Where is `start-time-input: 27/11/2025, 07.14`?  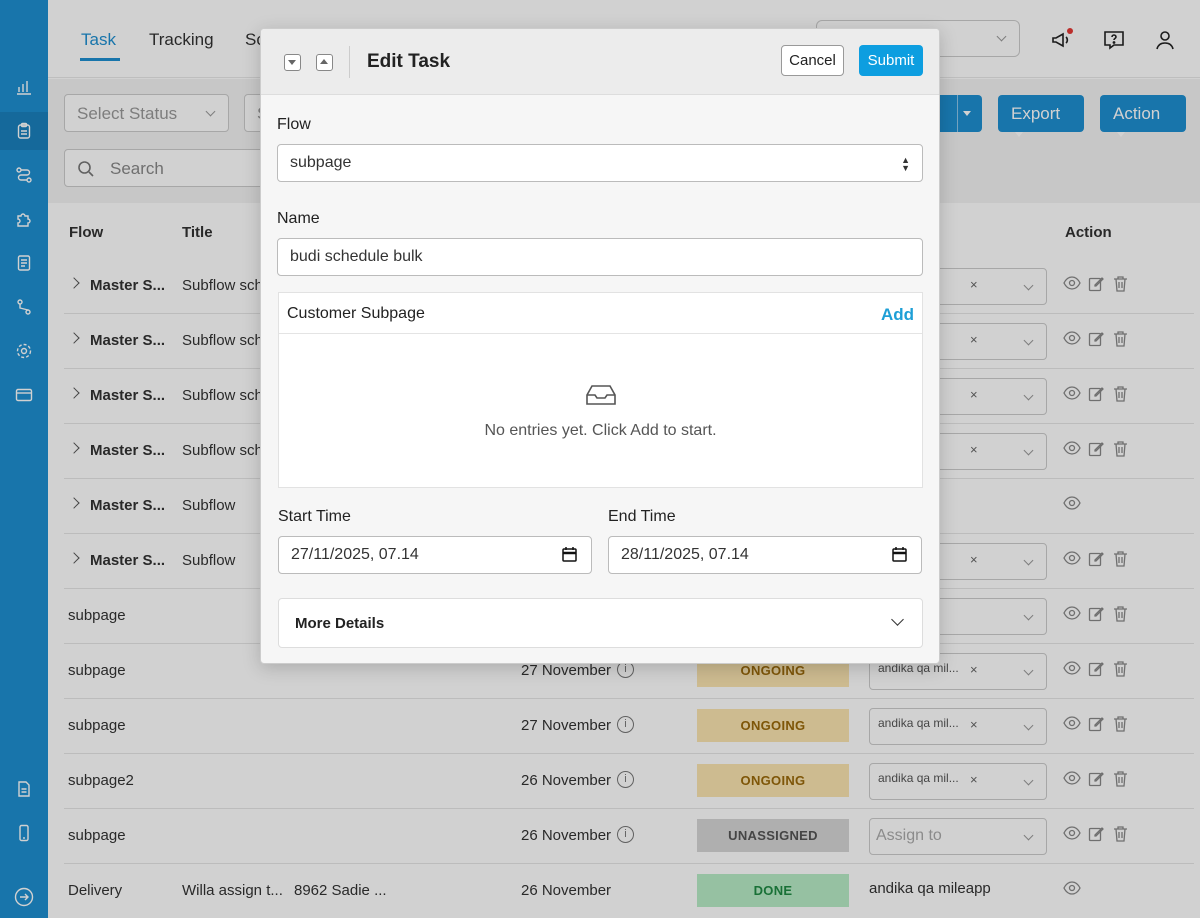 start-time-input: 27/11/2025, 07.14 is located at coordinates (435, 555).